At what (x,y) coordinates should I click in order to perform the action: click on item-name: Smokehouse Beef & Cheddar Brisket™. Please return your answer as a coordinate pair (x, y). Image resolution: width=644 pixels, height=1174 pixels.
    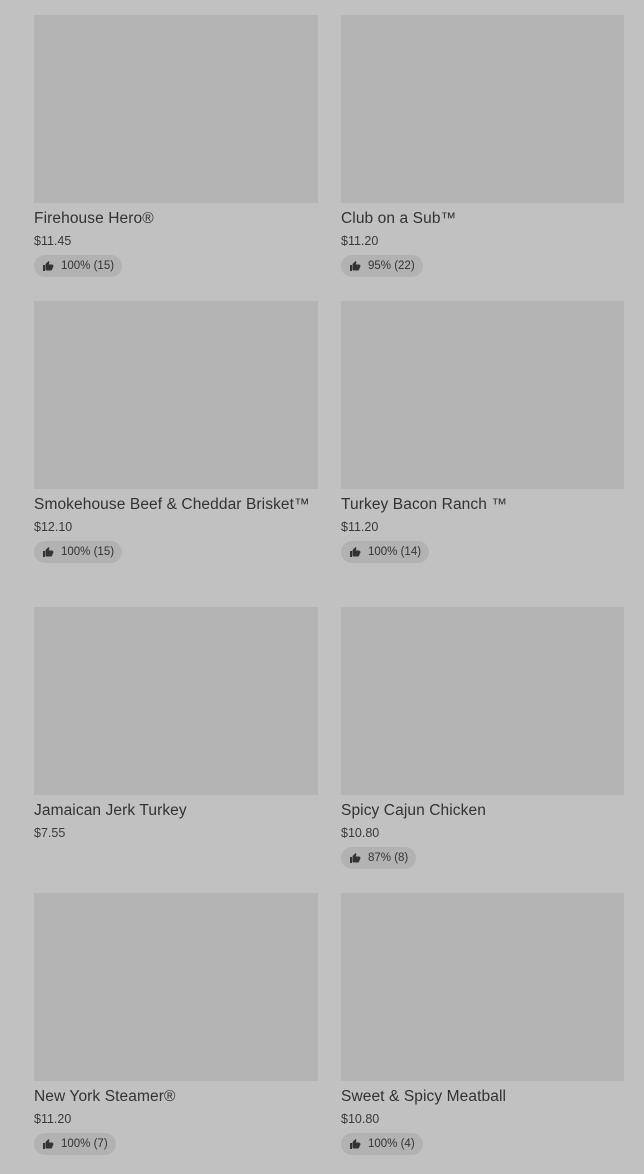
    Looking at the image, I should click on (172, 504).